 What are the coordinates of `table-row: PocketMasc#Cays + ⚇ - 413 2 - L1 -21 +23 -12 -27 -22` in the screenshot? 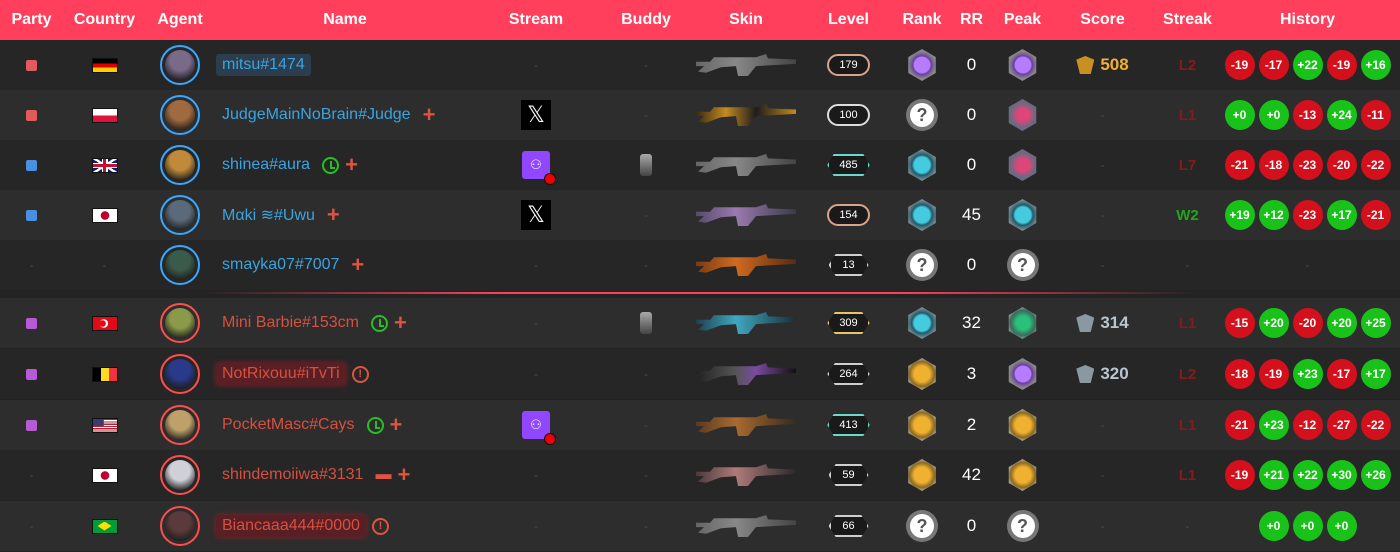 It's located at (700, 425).